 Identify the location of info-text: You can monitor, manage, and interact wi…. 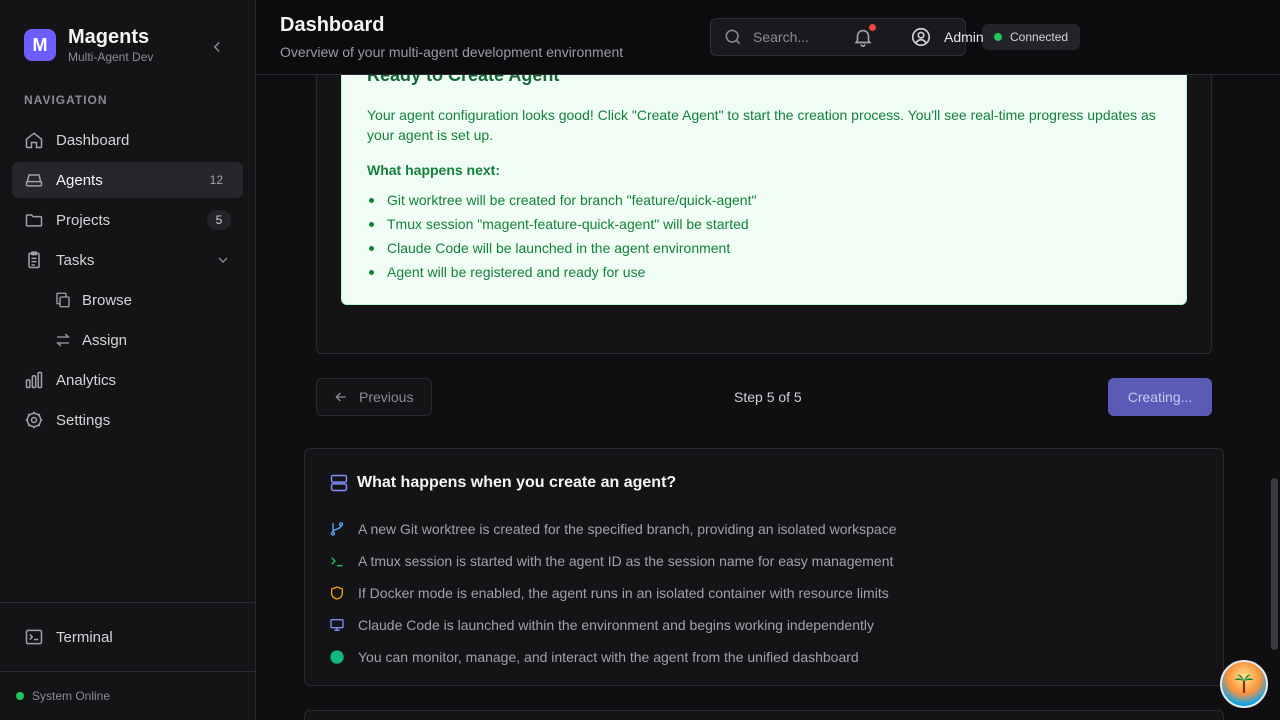
(608, 657).